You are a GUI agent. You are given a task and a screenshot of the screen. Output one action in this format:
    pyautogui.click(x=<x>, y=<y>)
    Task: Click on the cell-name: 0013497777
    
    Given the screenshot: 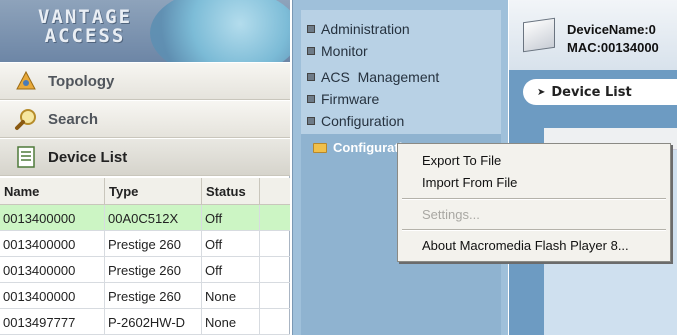 What is the action you would take?
    pyautogui.click(x=52, y=321)
    